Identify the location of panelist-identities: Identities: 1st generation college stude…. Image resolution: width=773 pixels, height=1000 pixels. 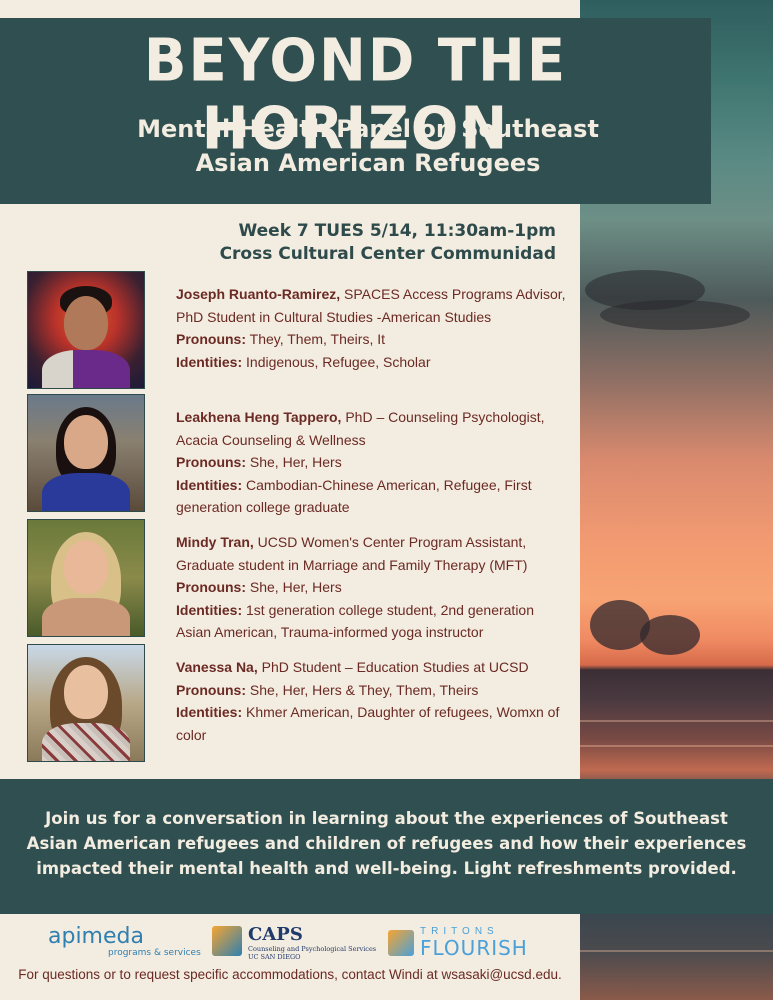
(371, 621).